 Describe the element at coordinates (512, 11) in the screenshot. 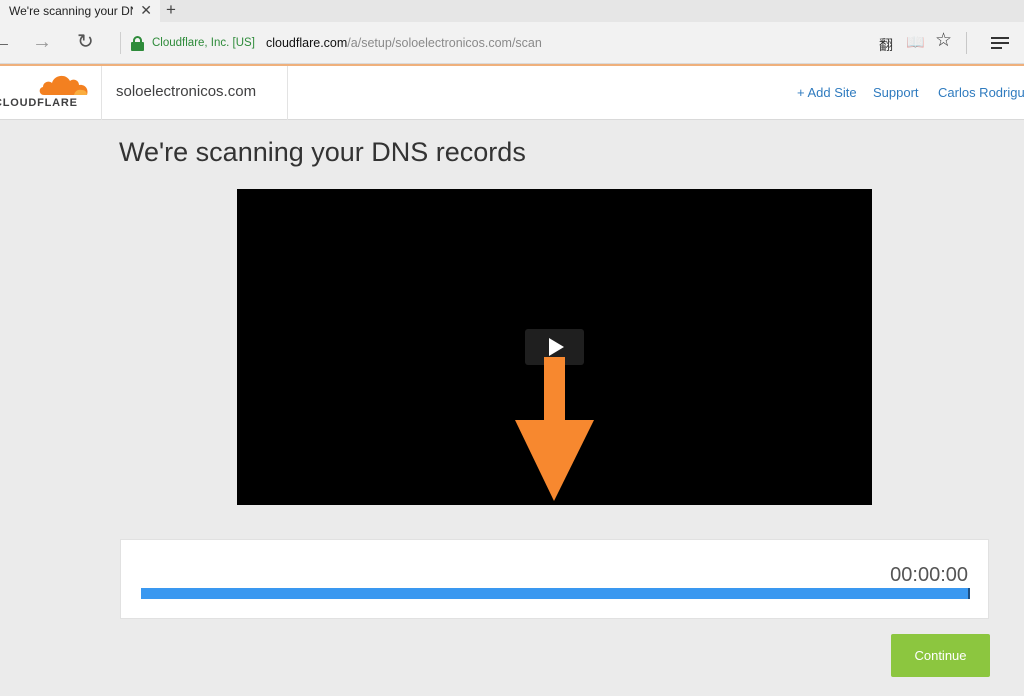

I see `browser-tab-bar: We're scanning your DNS records ✕ +` at that location.